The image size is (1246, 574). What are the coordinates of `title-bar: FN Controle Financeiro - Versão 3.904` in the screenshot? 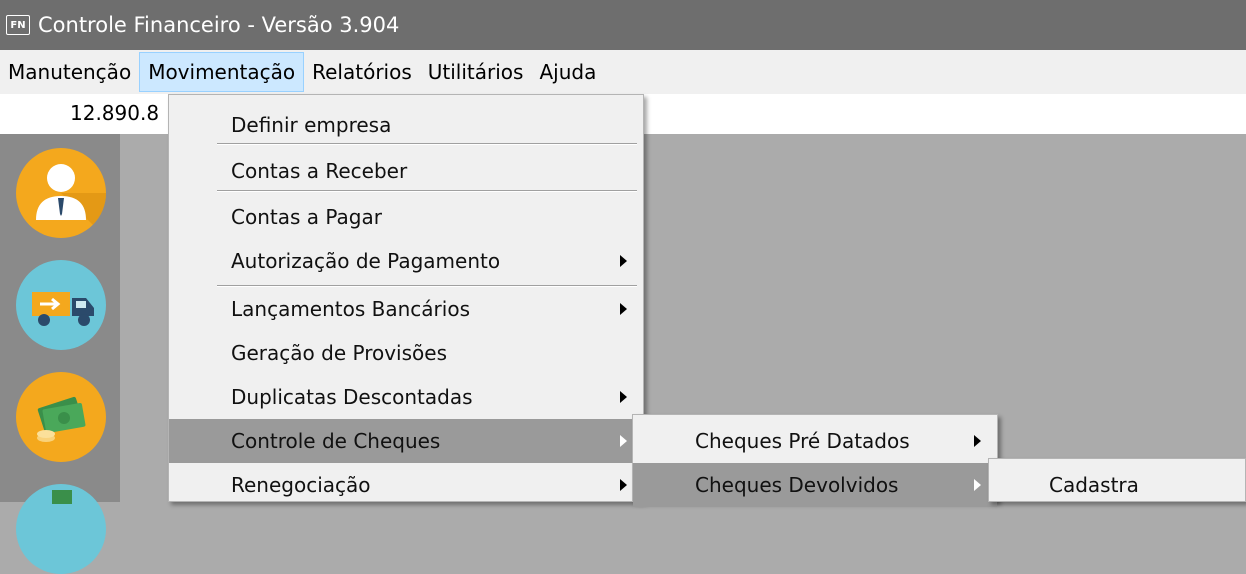 It's located at (623, 25).